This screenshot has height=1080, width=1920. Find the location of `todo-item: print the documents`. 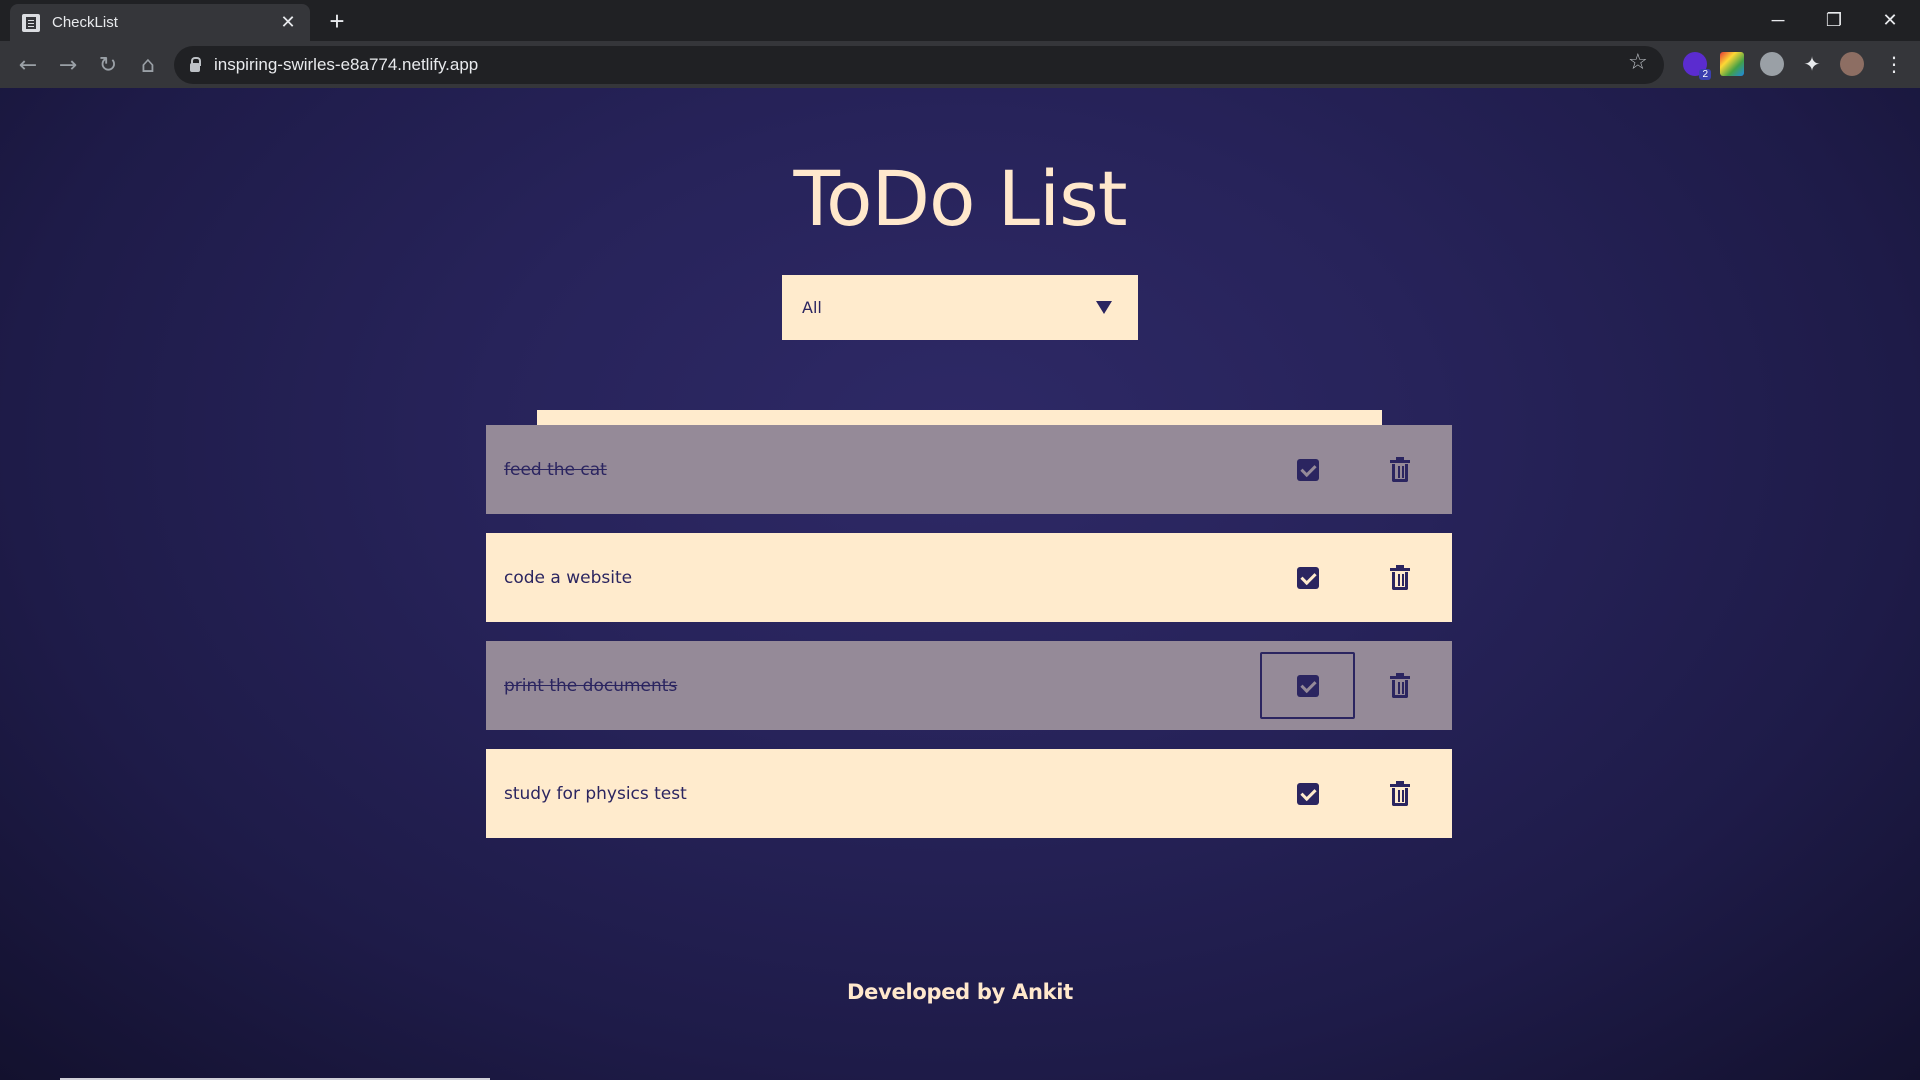

todo-item: print the documents is located at coordinates (969, 685).